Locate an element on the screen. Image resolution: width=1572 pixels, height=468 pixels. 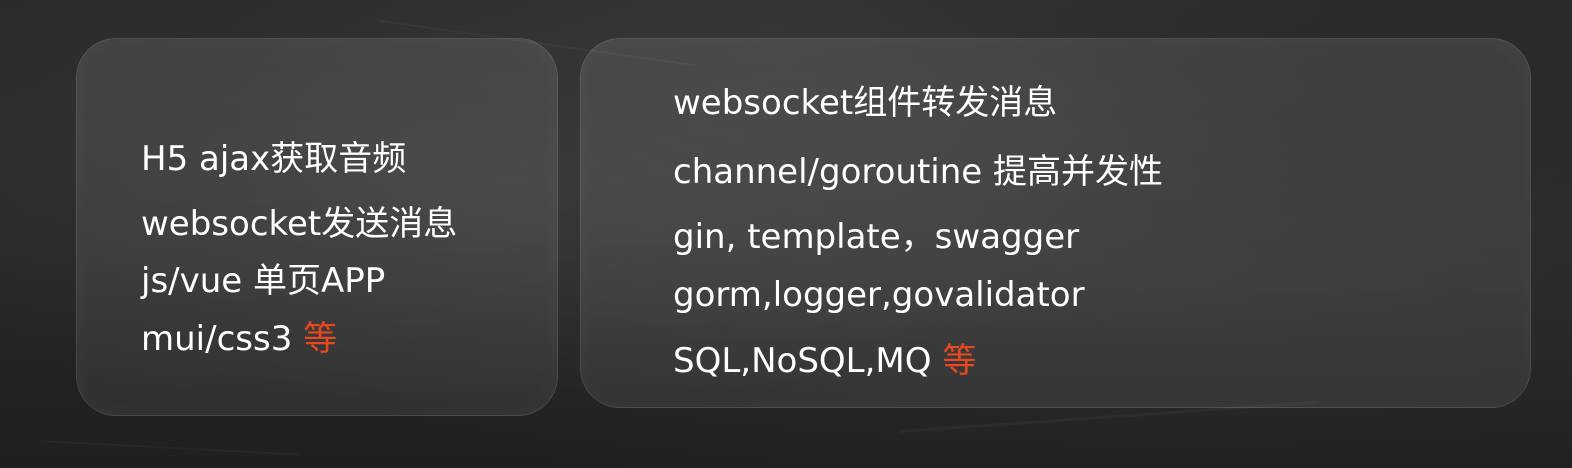
right-item-1: websocket组件转发消息 is located at coordinates (865, 103).